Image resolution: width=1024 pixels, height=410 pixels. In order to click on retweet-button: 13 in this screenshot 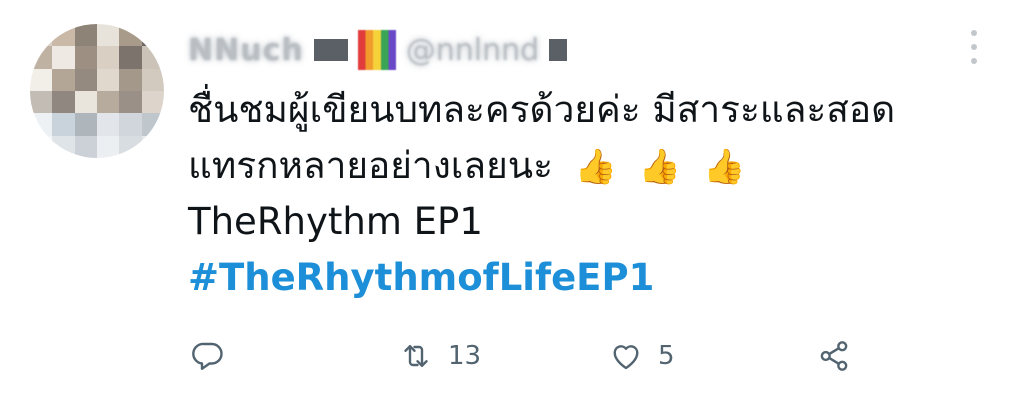, I will do `click(439, 356)`.